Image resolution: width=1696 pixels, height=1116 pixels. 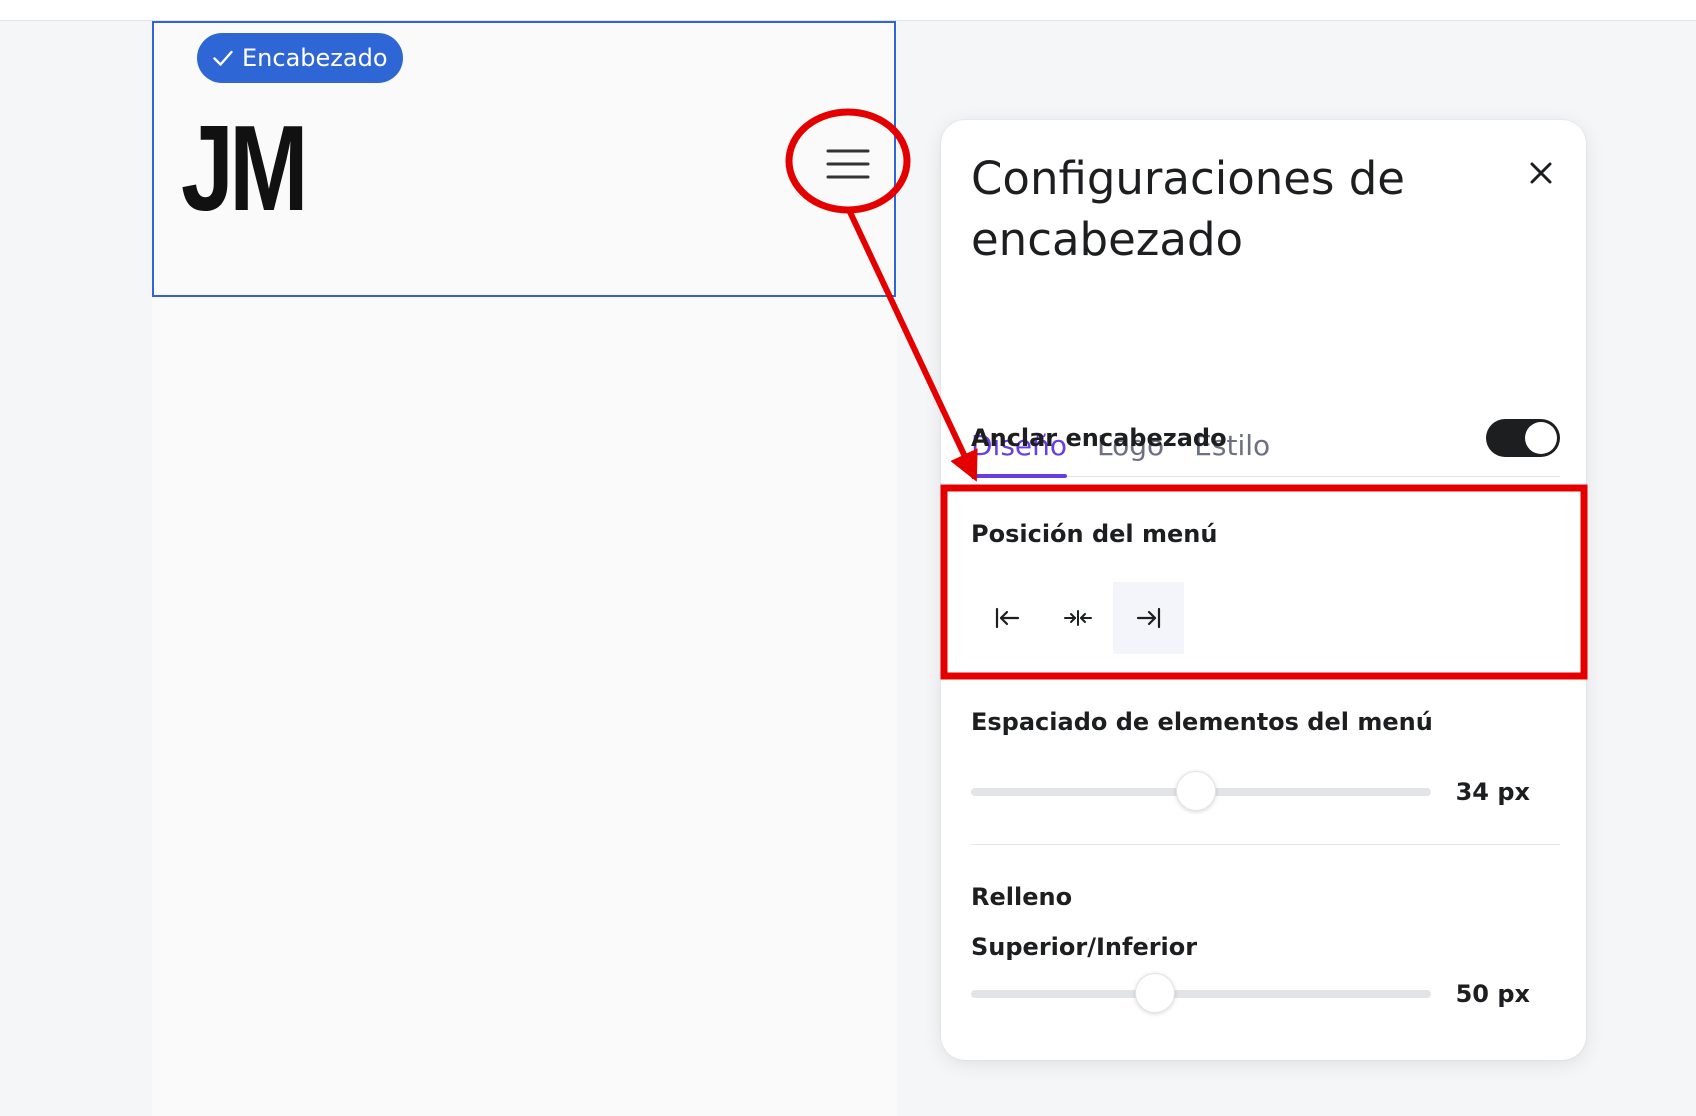 What do you see at coordinates (1523, 438) in the screenshot?
I see `sticky-header-toggle` at bounding box center [1523, 438].